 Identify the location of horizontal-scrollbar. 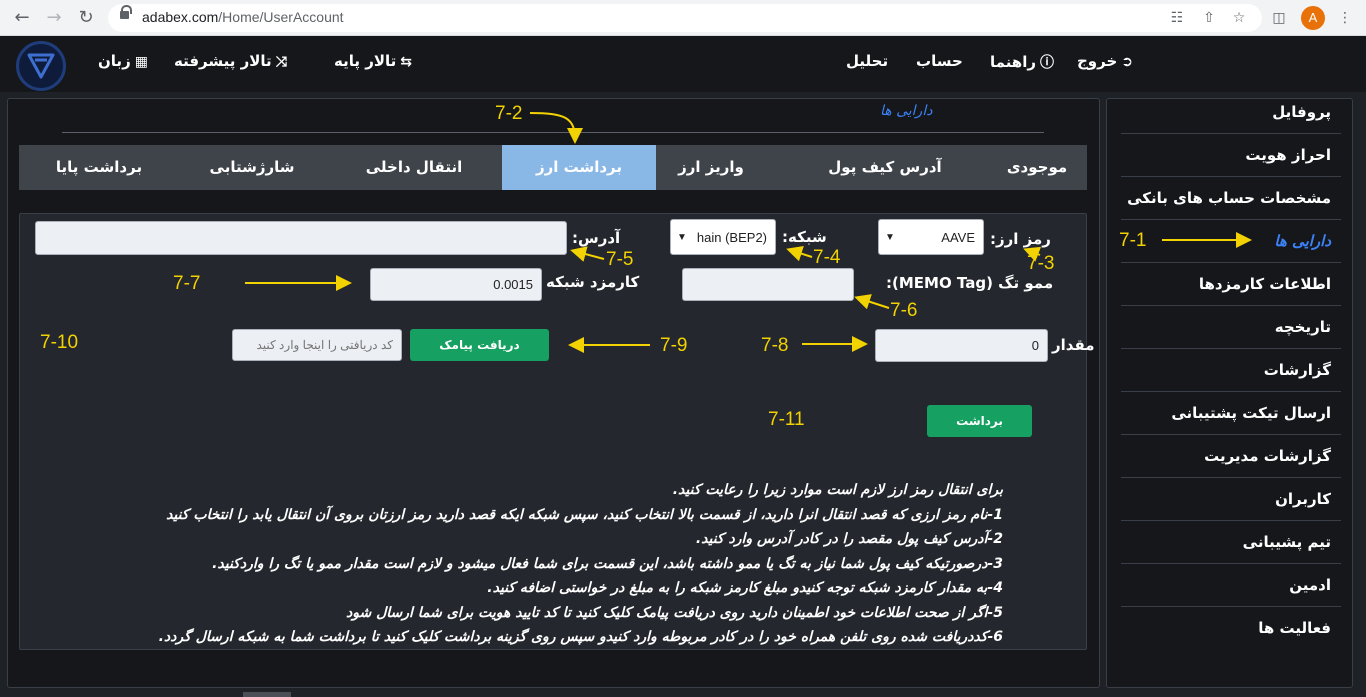
(267, 694).